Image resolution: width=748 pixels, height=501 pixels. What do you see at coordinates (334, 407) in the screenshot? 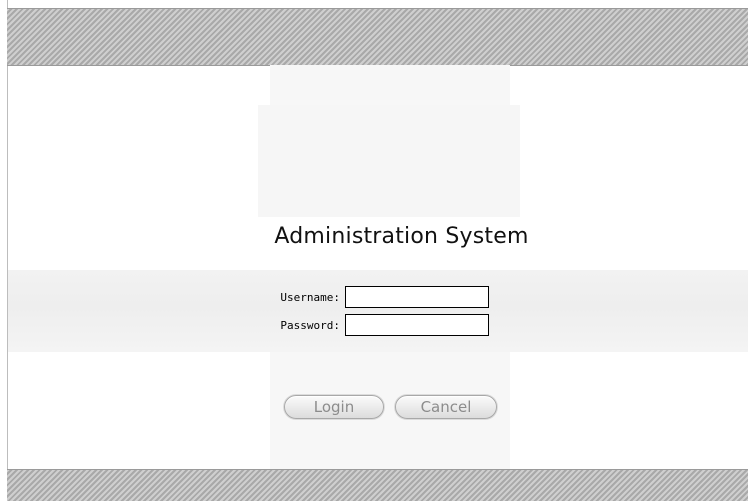
I see `login-button: Login` at bounding box center [334, 407].